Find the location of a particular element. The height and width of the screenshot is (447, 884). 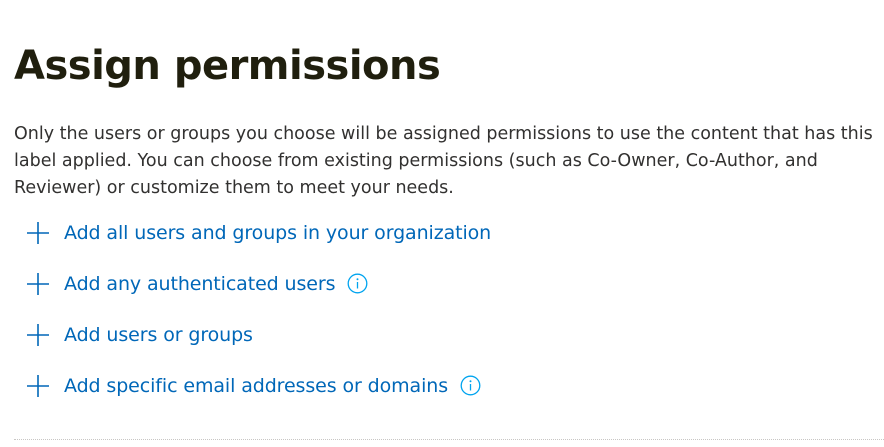

add-users-or-groups-button: Add users or groups is located at coordinates (446, 334).